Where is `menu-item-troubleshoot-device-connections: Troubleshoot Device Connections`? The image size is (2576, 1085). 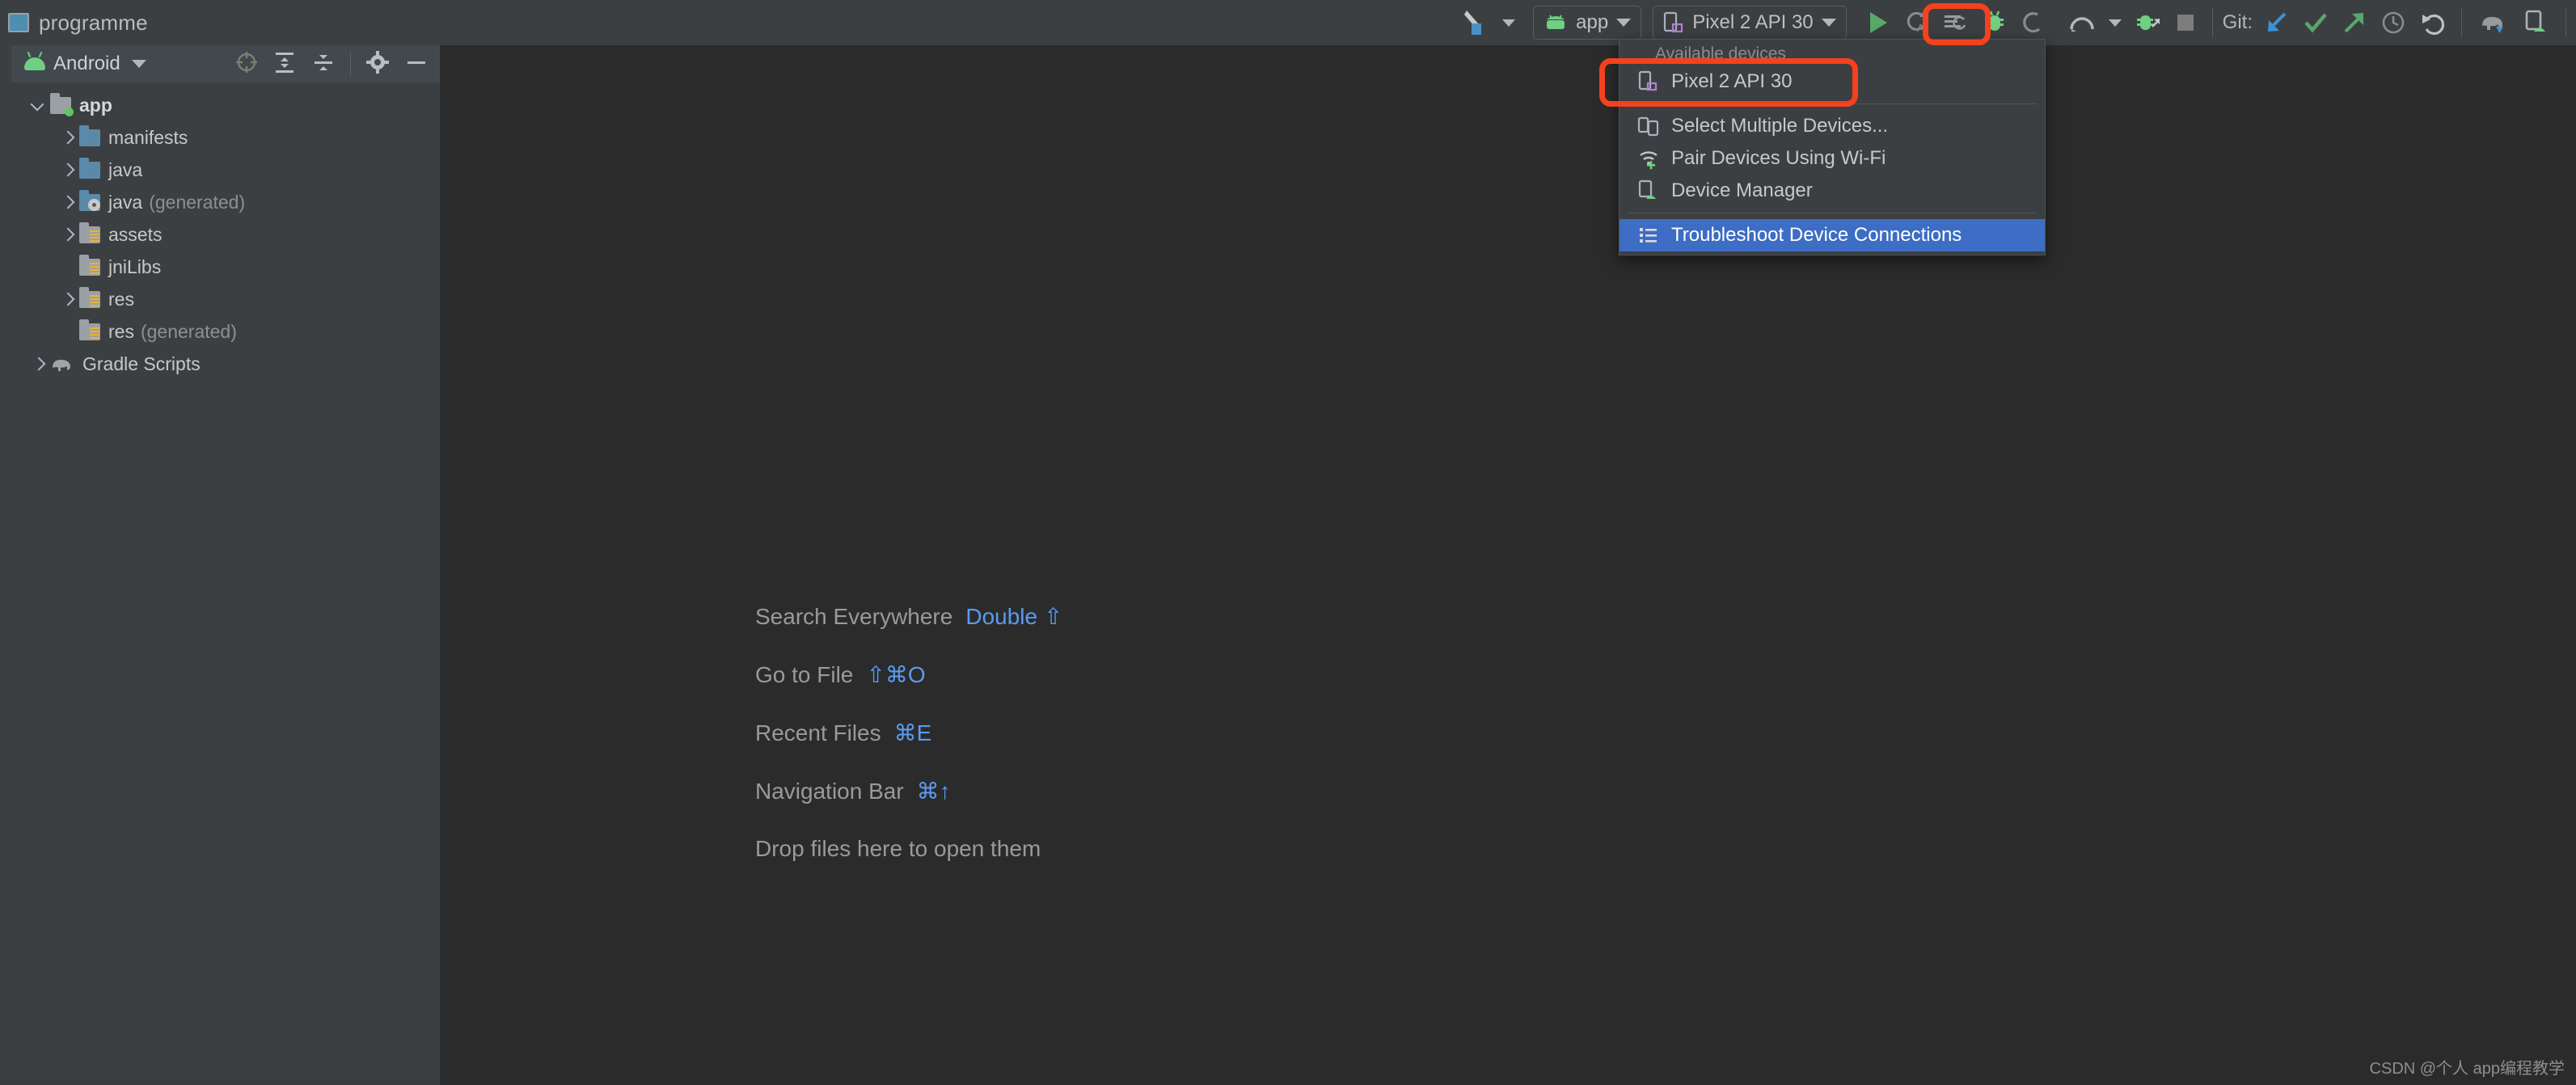 menu-item-troubleshoot-device-connections: Troubleshoot Device Connections is located at coordinates (1832, 235).